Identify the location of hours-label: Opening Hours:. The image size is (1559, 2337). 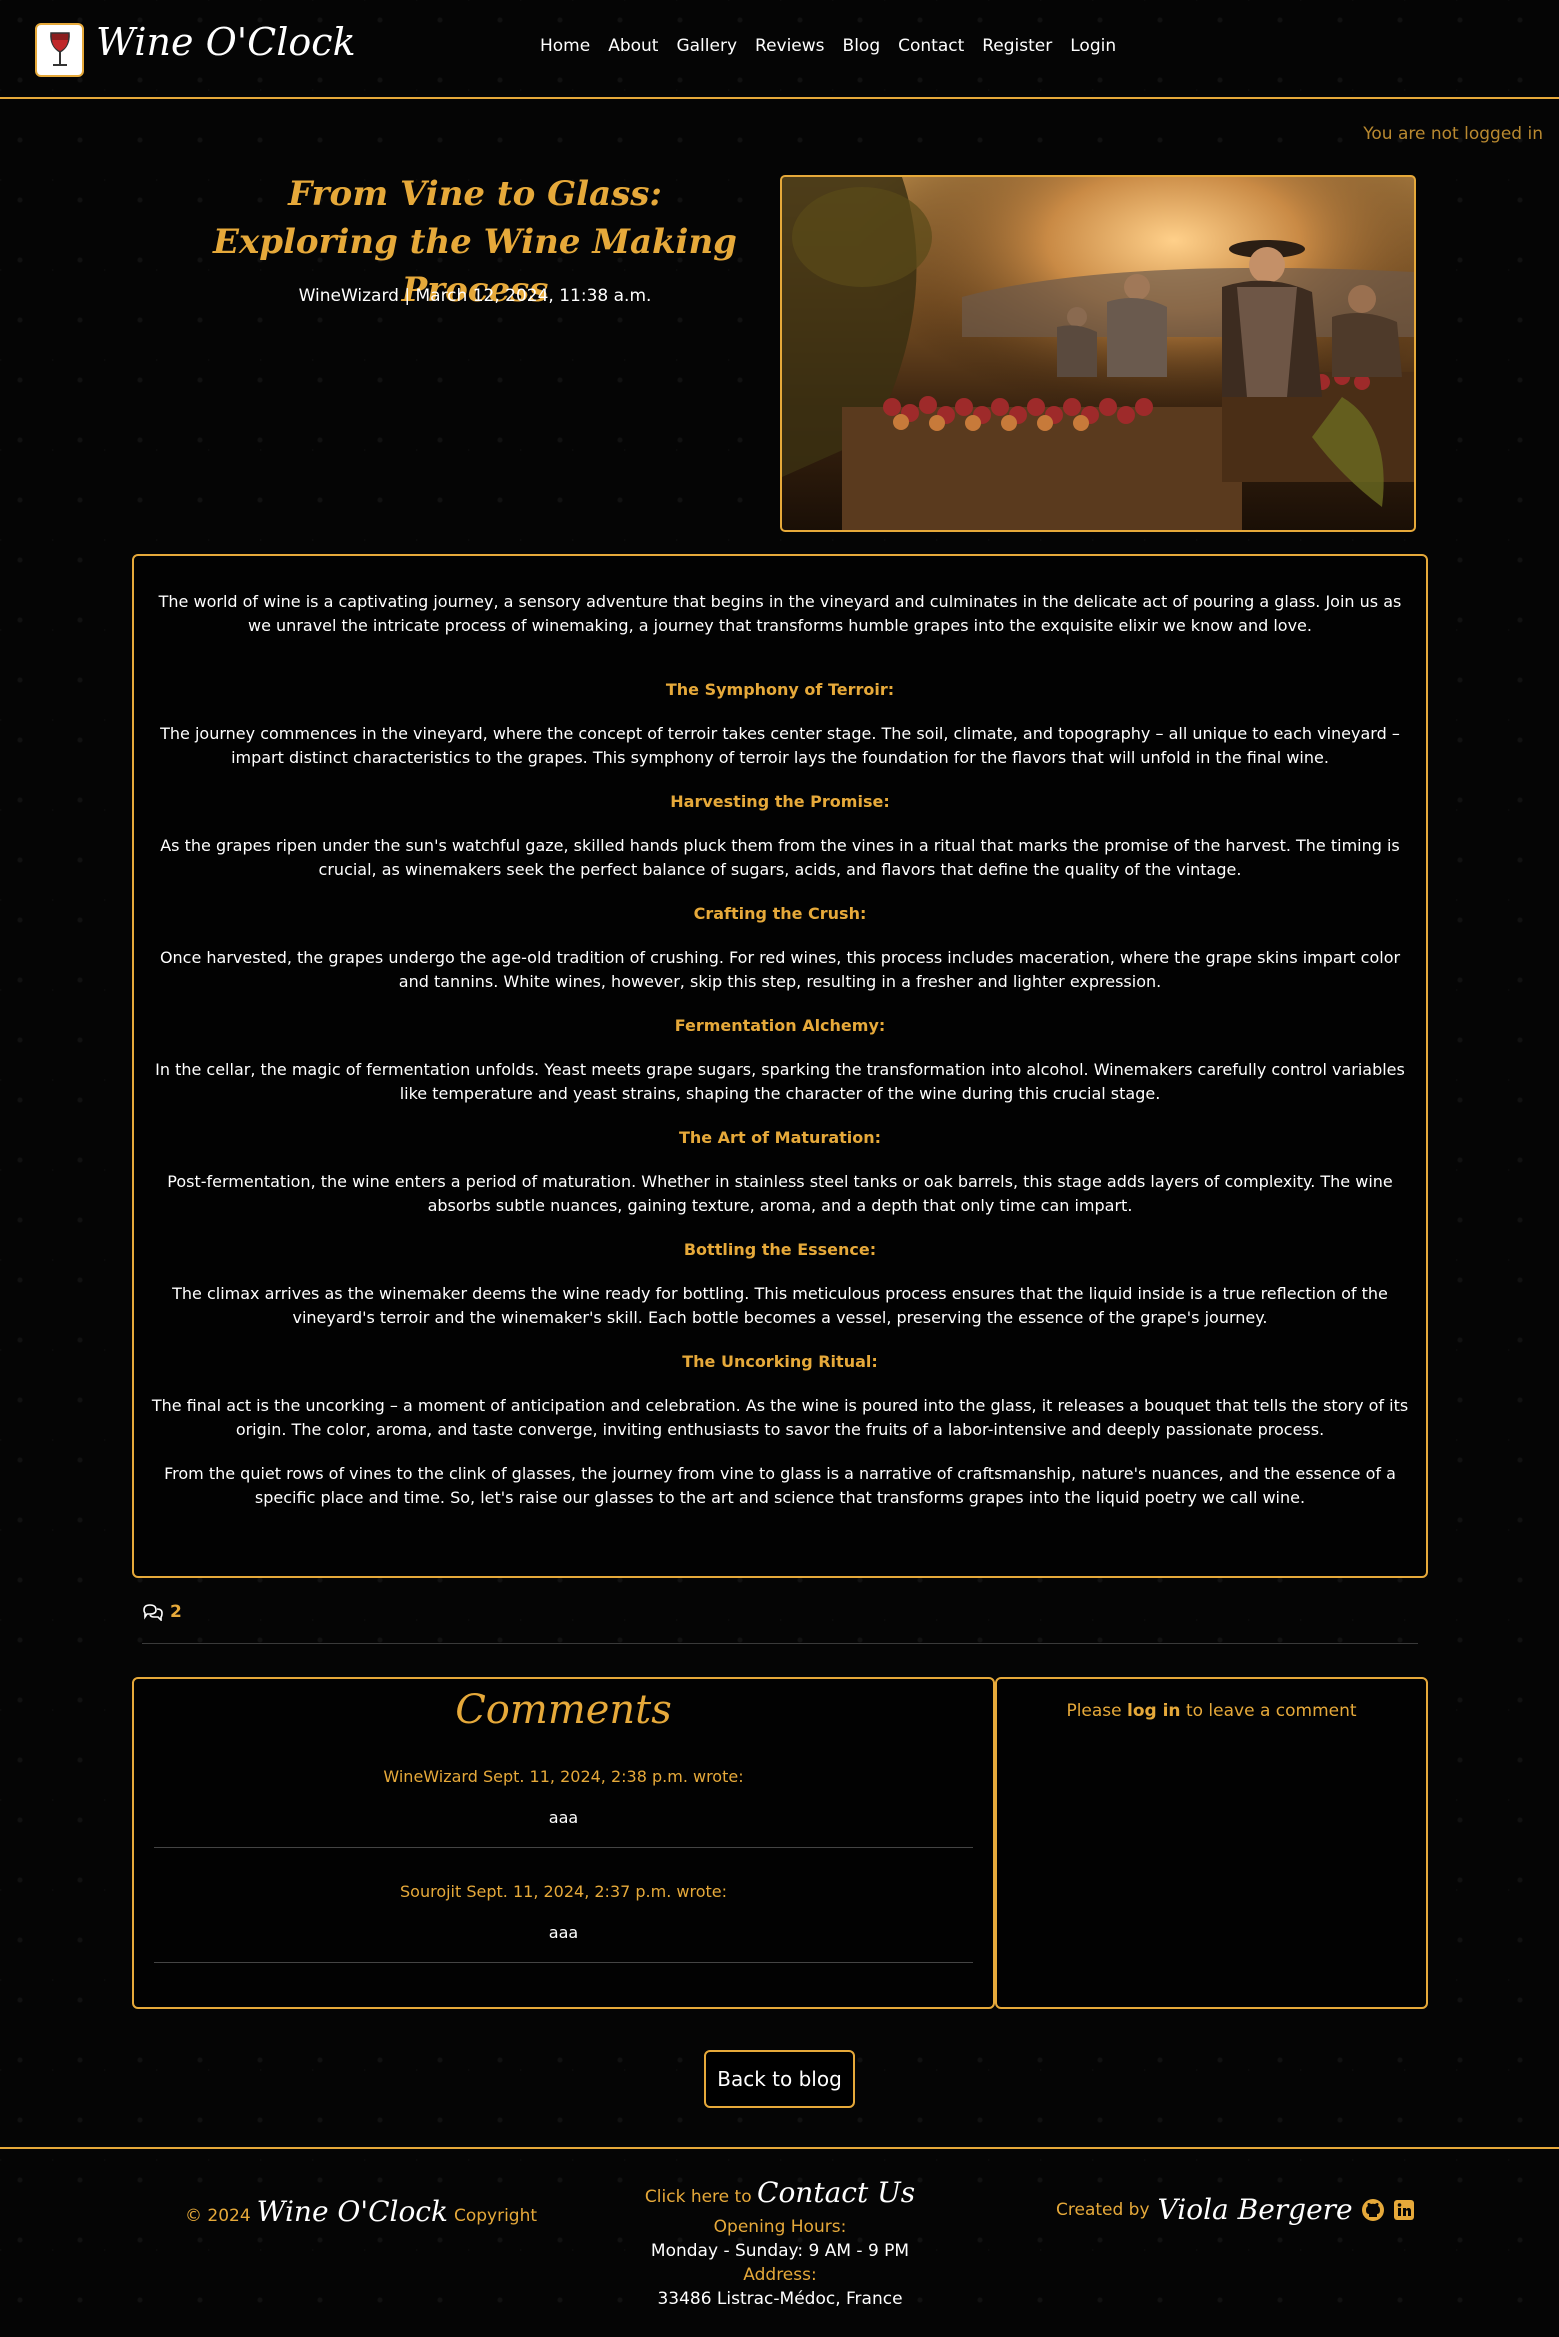
(780, 2227).